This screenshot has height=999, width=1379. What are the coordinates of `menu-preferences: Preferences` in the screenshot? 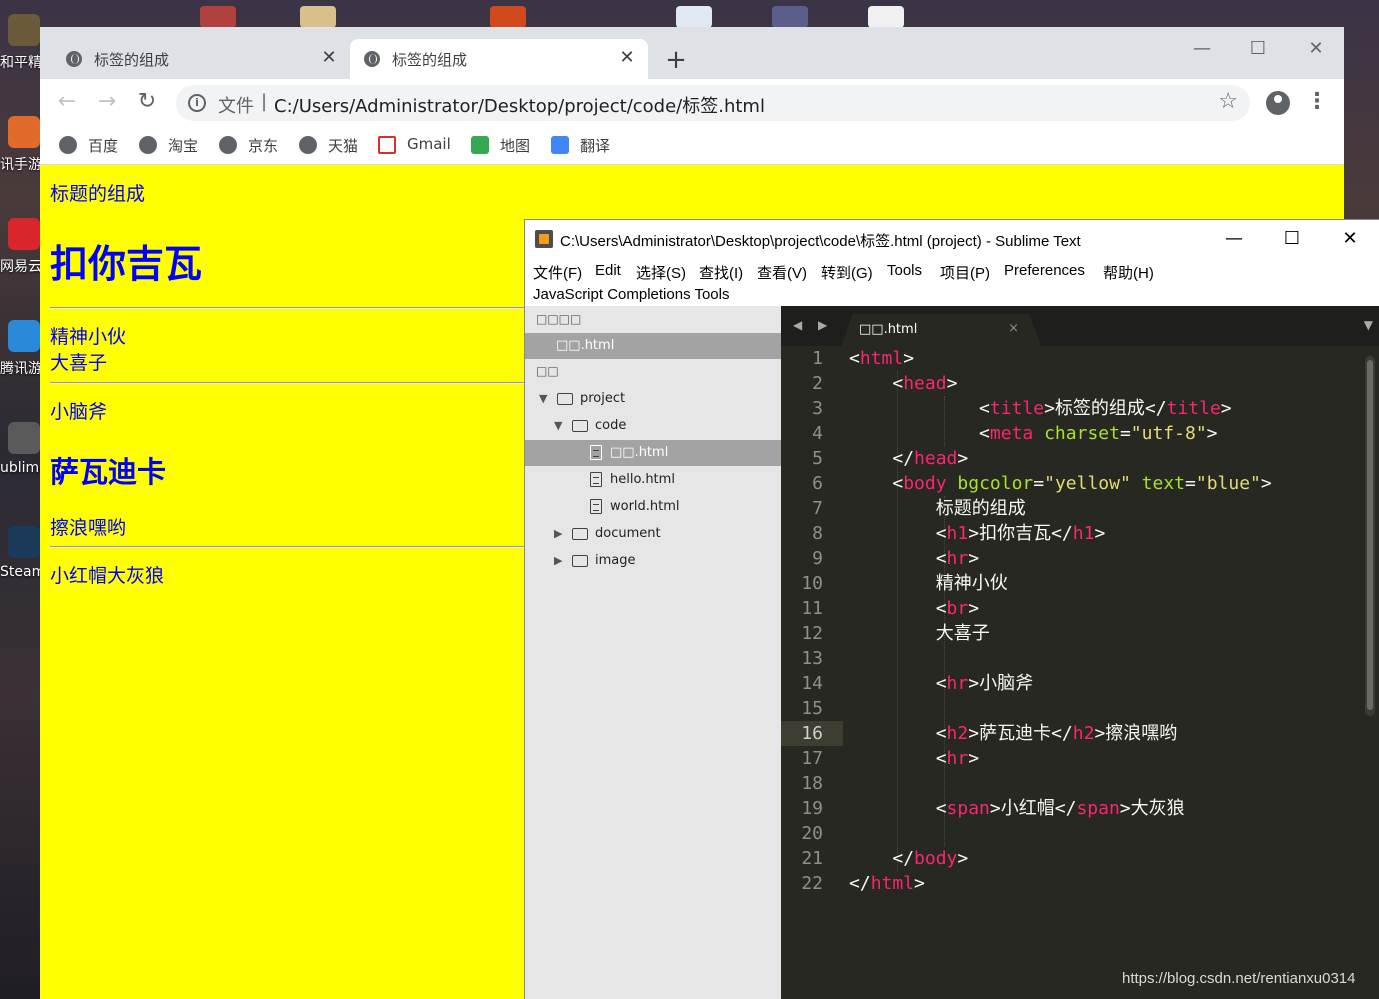 It's located at (1044, 270).